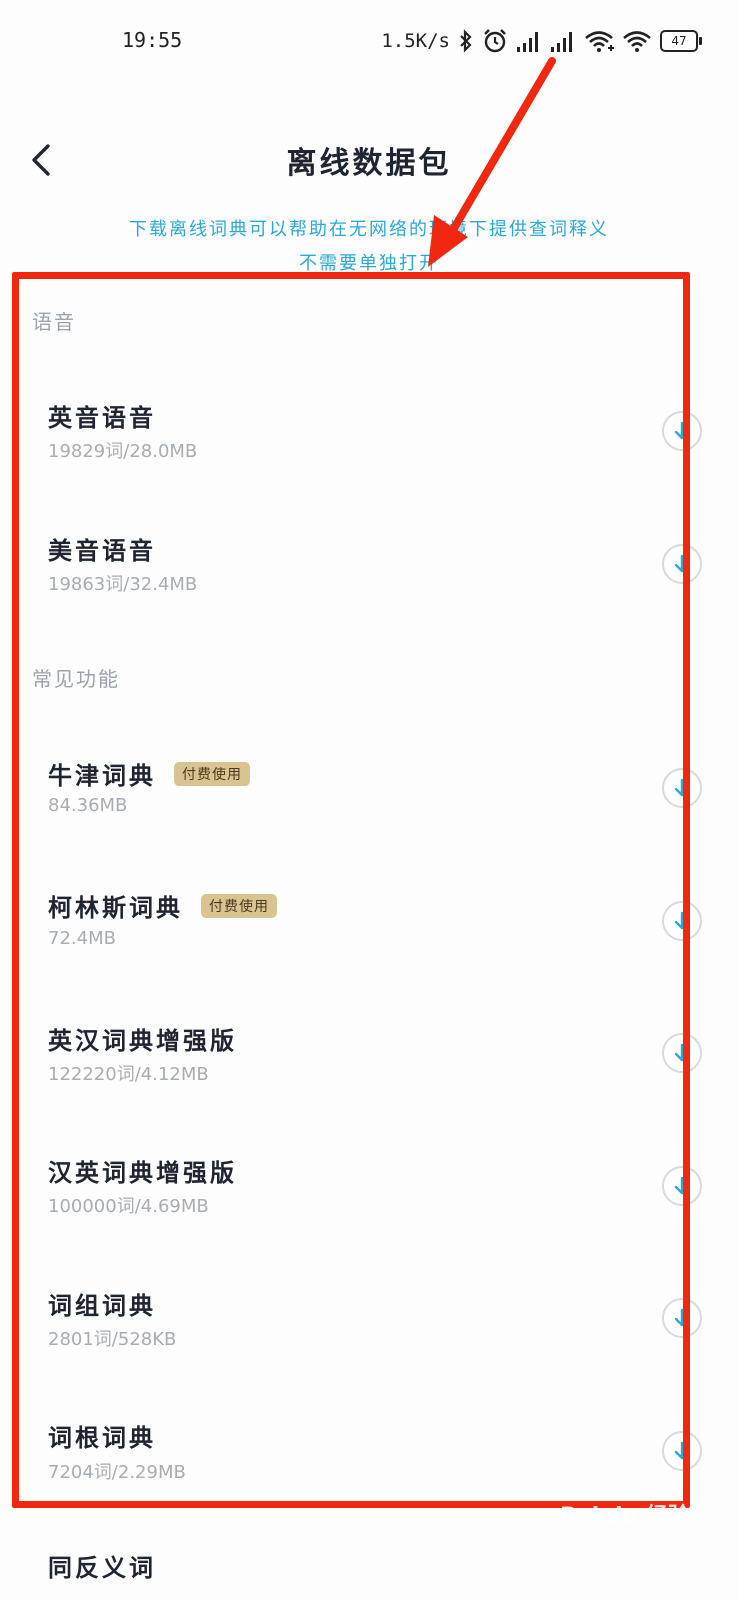 The image size is (738, 1600). Describe the element at coordinates (541, 41) in the screenshot. I see `status-bar-right: 1.5K/s 47` at that location.